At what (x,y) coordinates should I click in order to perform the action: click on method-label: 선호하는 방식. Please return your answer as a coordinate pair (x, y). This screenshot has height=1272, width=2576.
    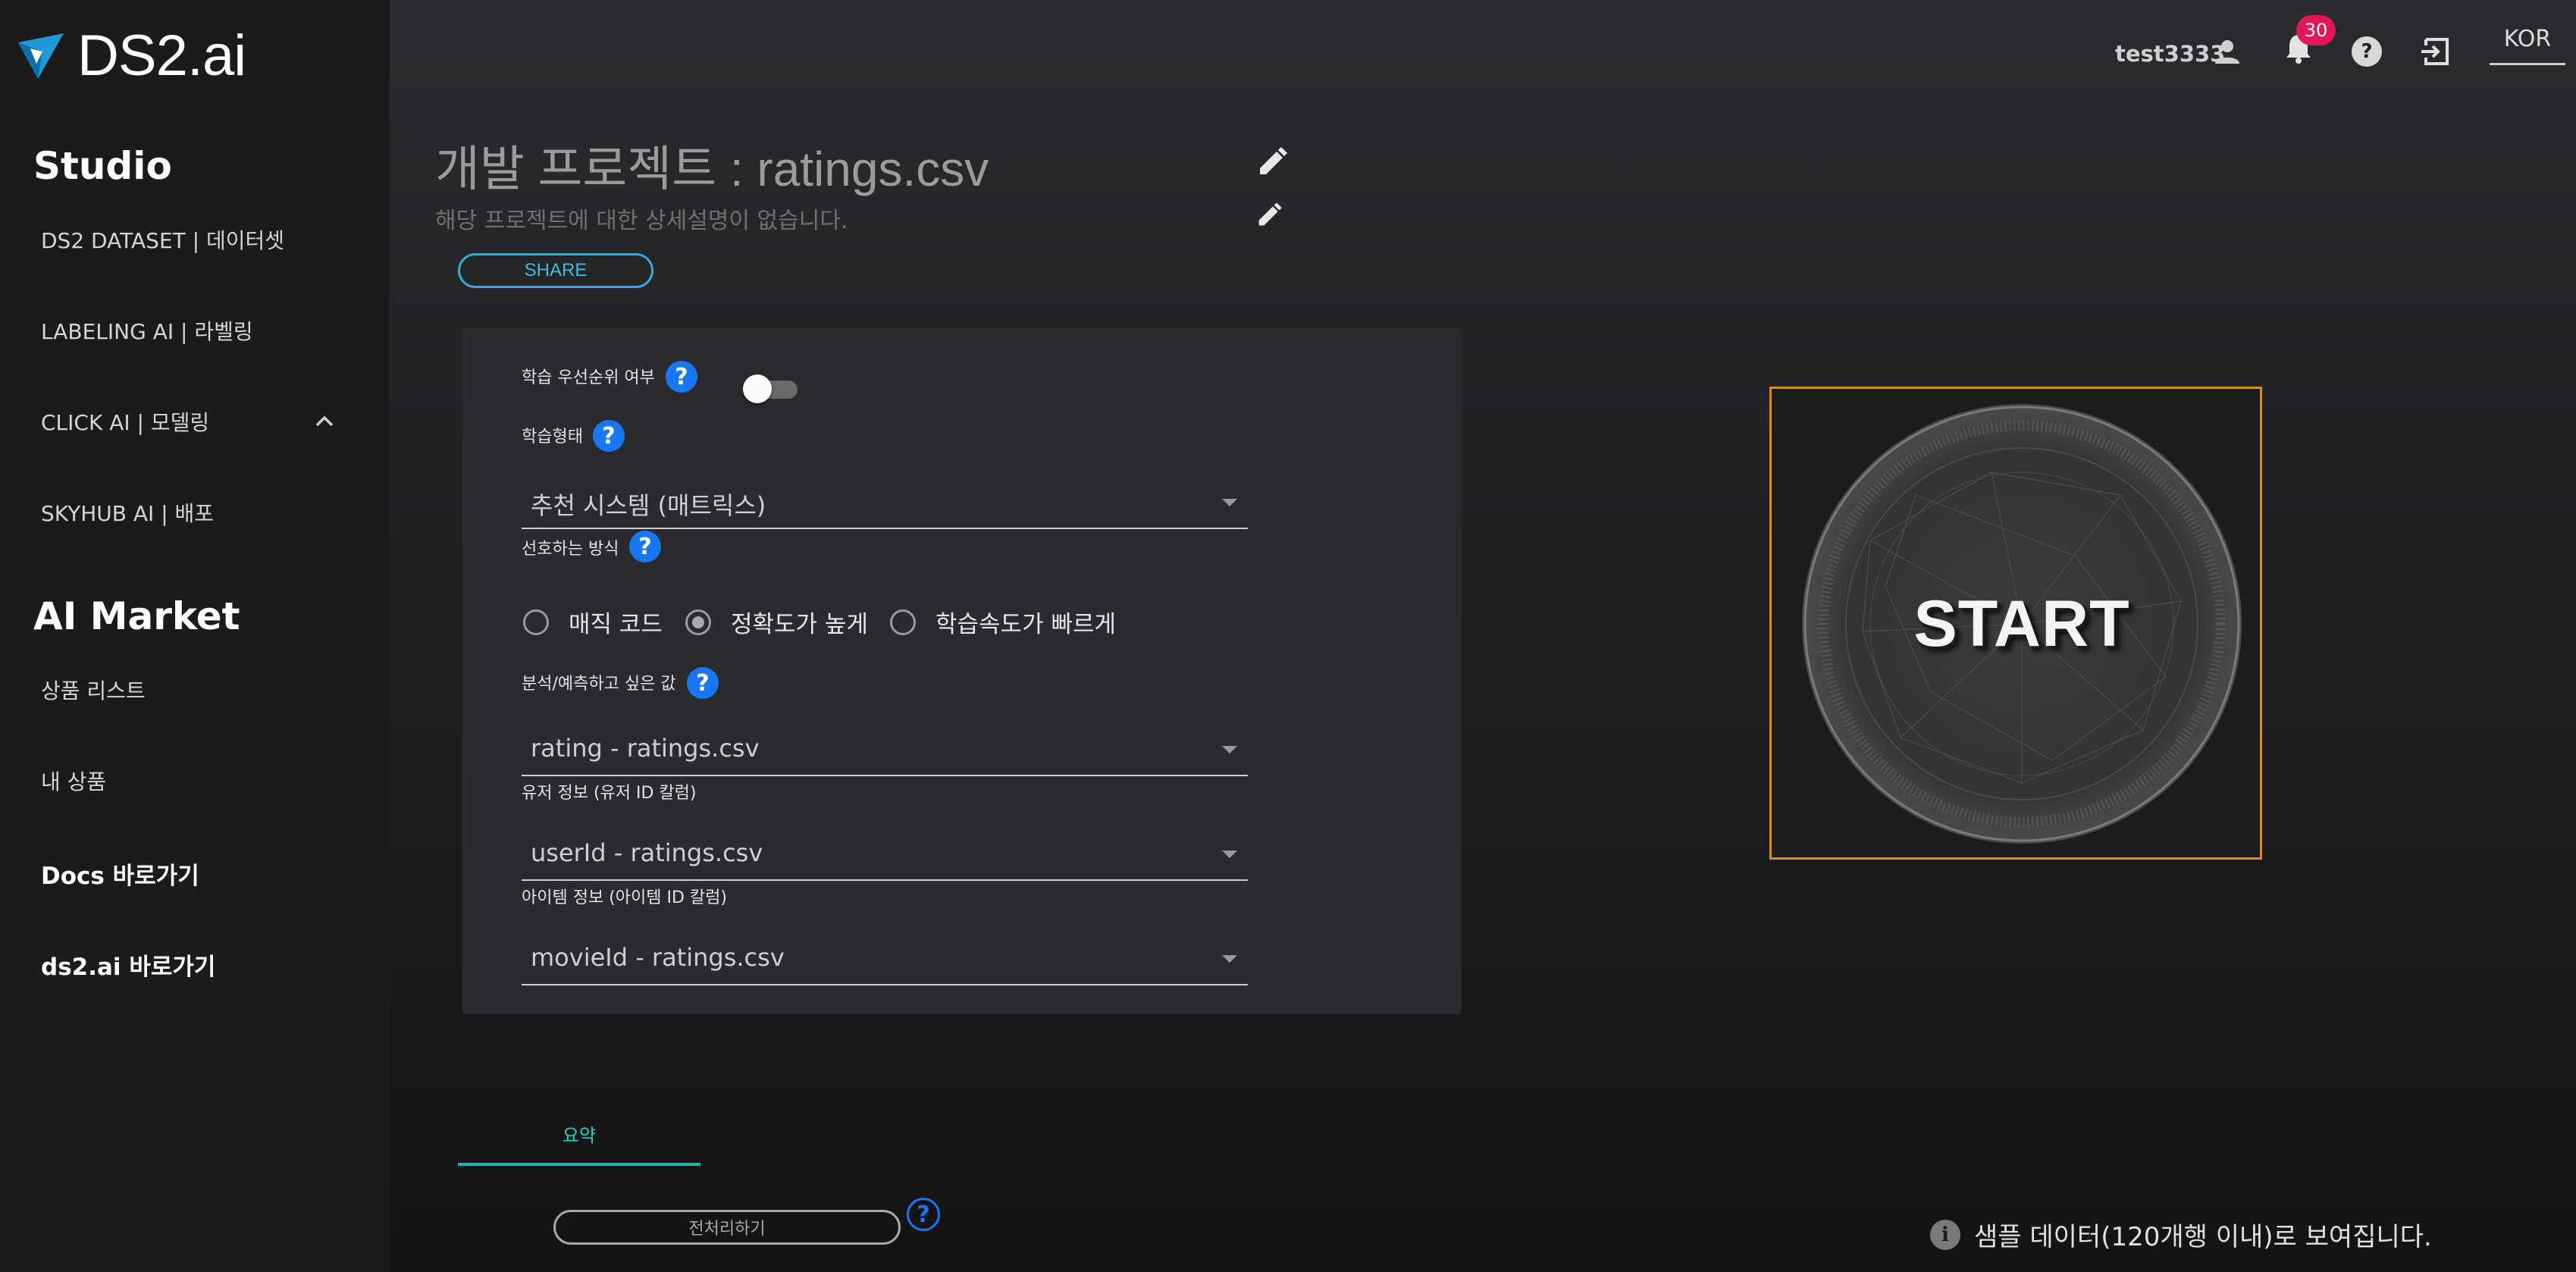
    Looking at the image, I should click on (570, 549).